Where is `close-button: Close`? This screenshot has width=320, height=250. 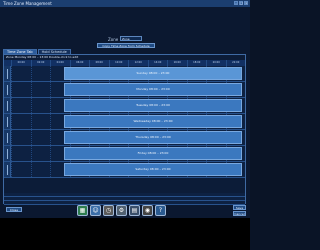 close-button: Close is located at coordinates (14, 209).